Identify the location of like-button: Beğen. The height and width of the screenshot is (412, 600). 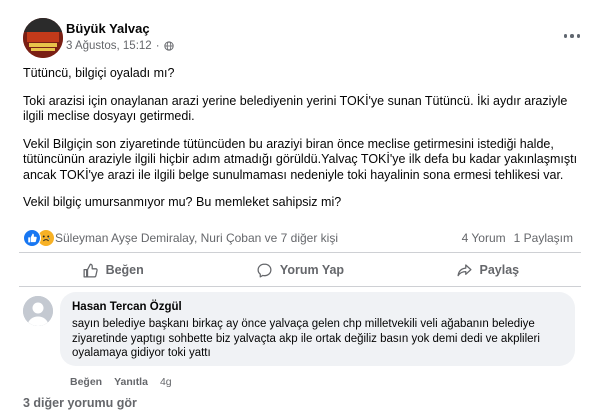
(112, 270).